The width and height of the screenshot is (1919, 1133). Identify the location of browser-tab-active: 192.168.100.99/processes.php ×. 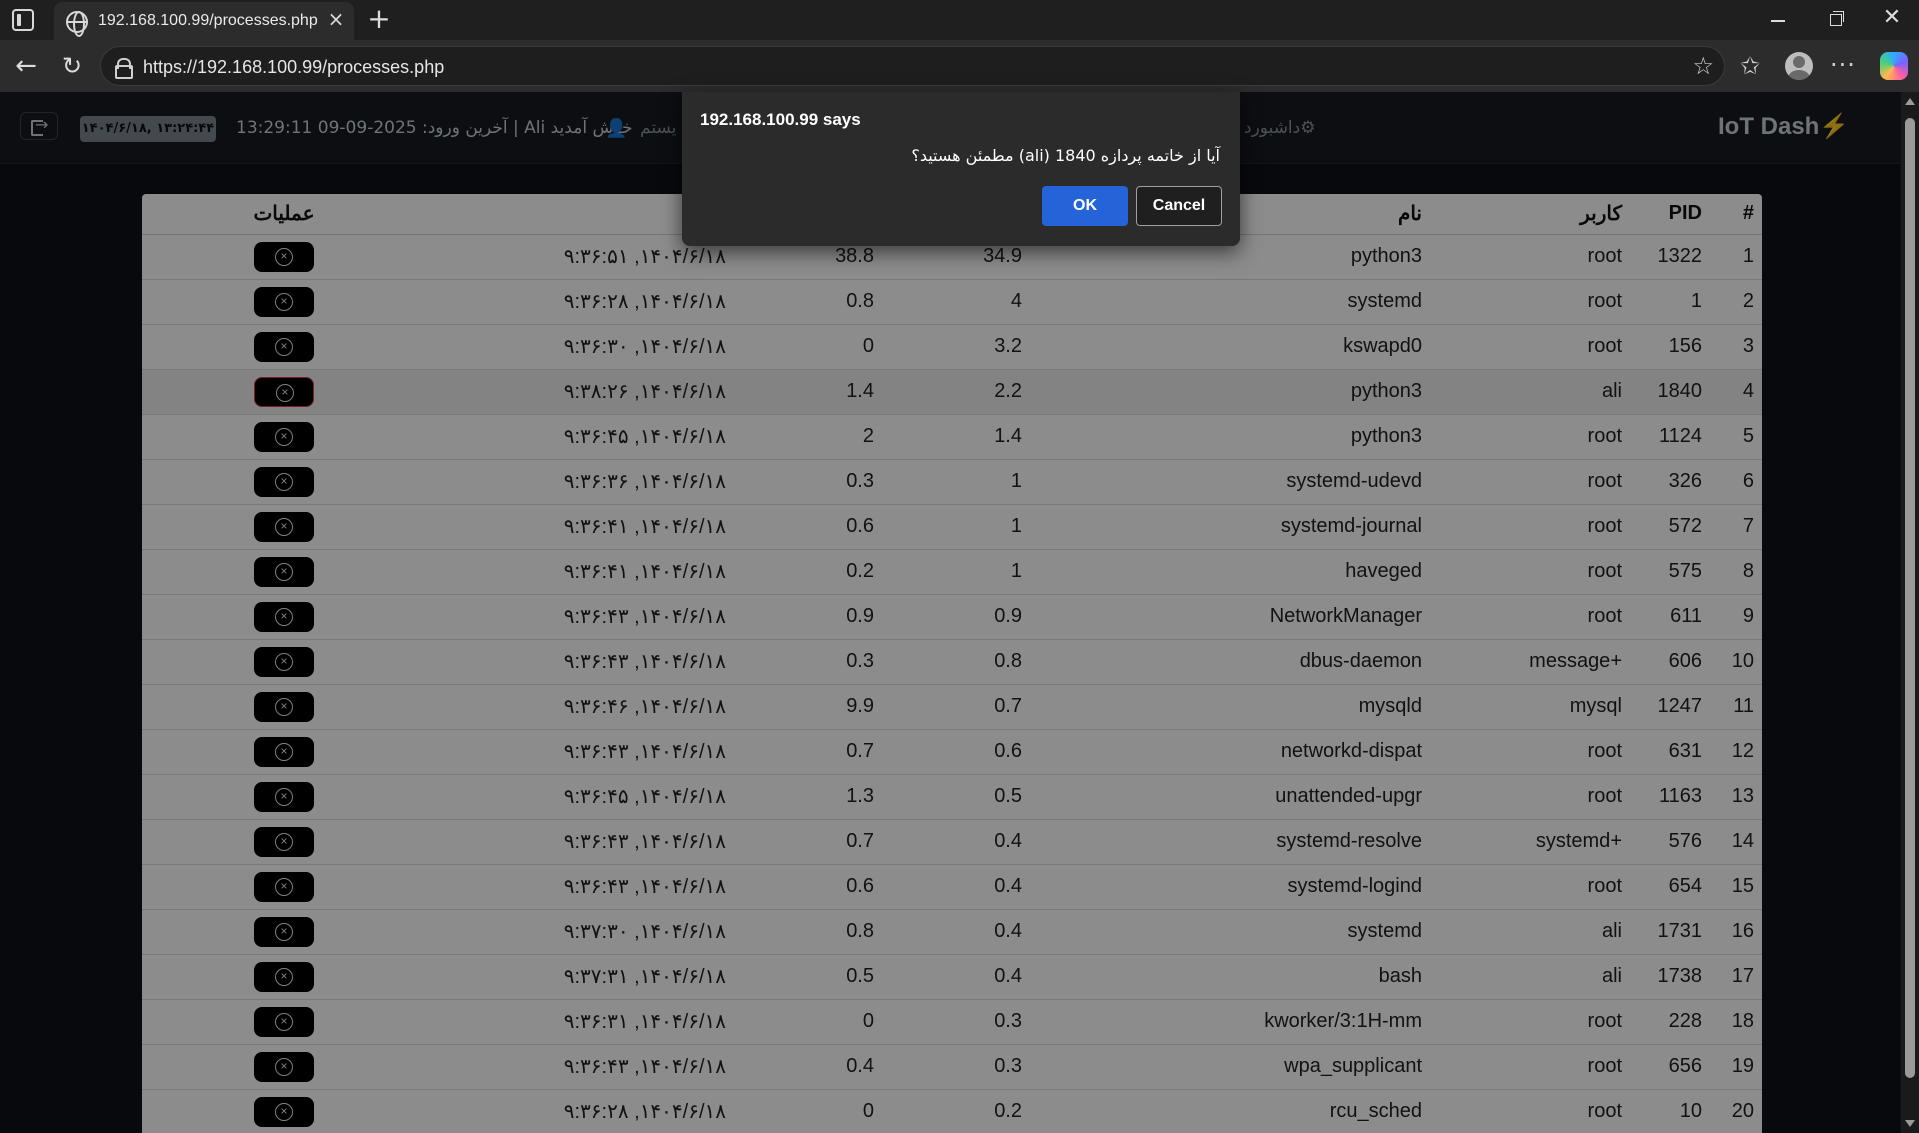
(204, 21).